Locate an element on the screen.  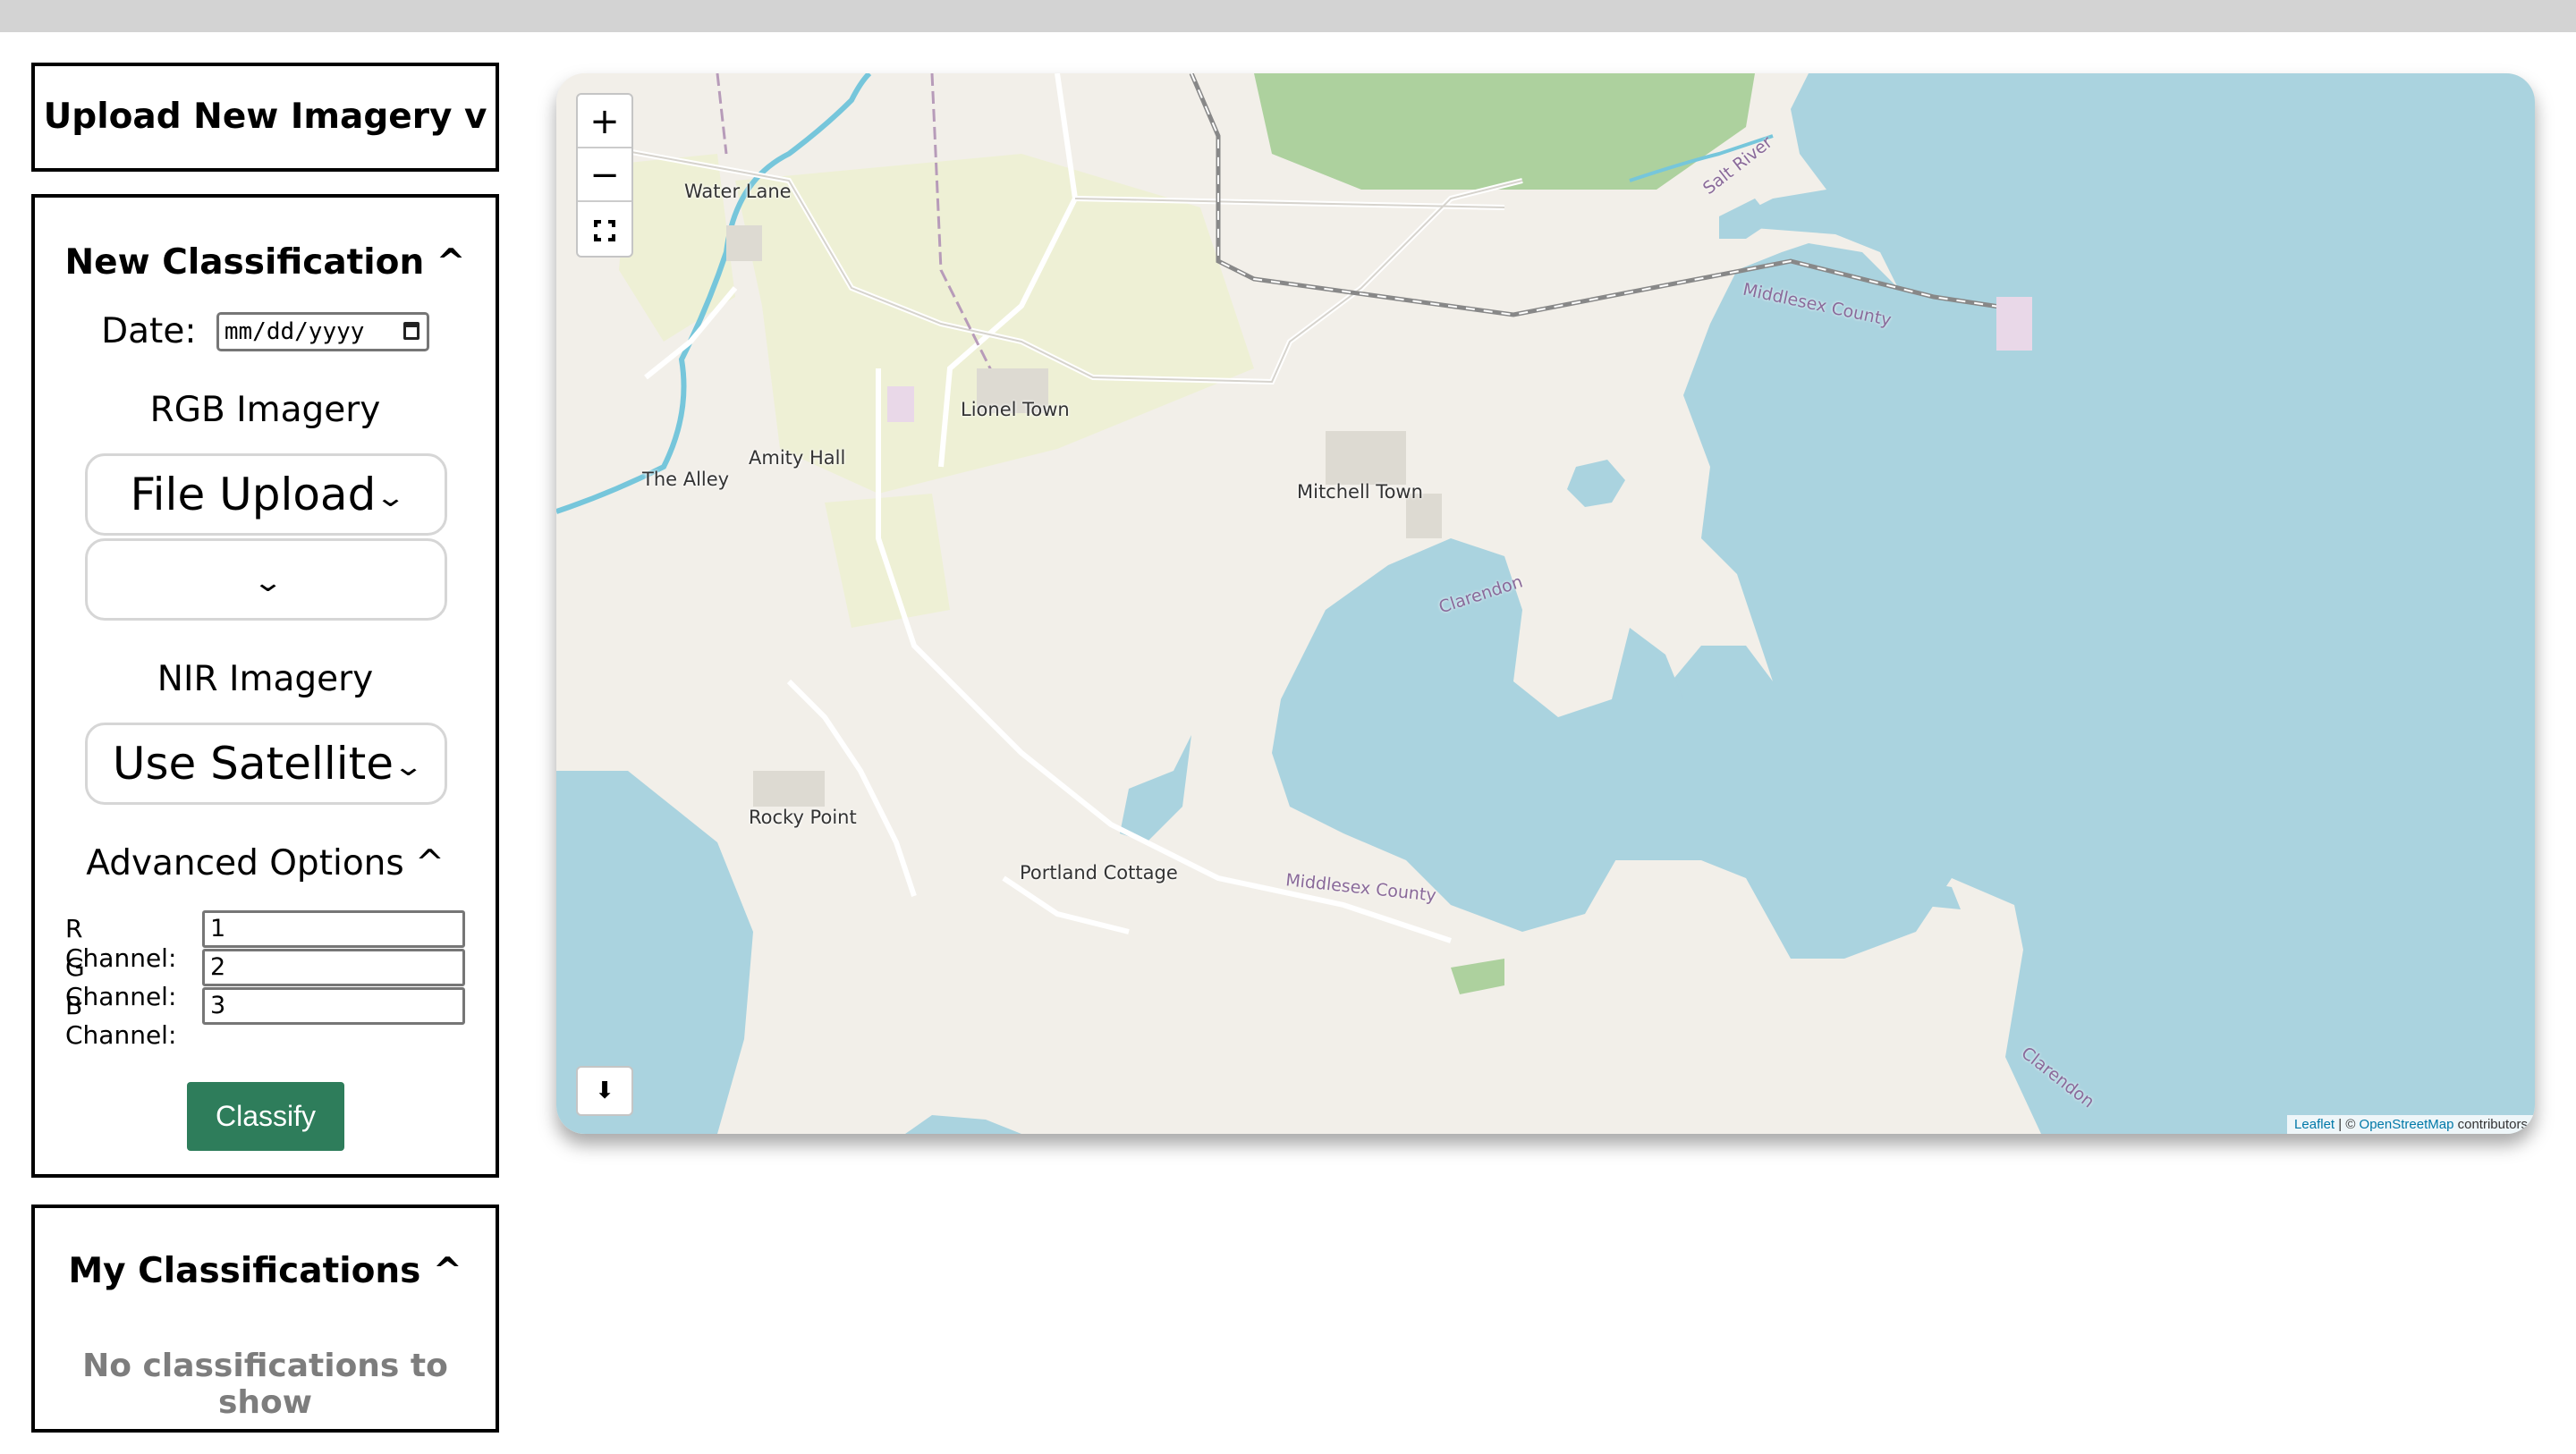
upload-imagery-panel: Upload New Imagery v is located at coordinates (265, 117).